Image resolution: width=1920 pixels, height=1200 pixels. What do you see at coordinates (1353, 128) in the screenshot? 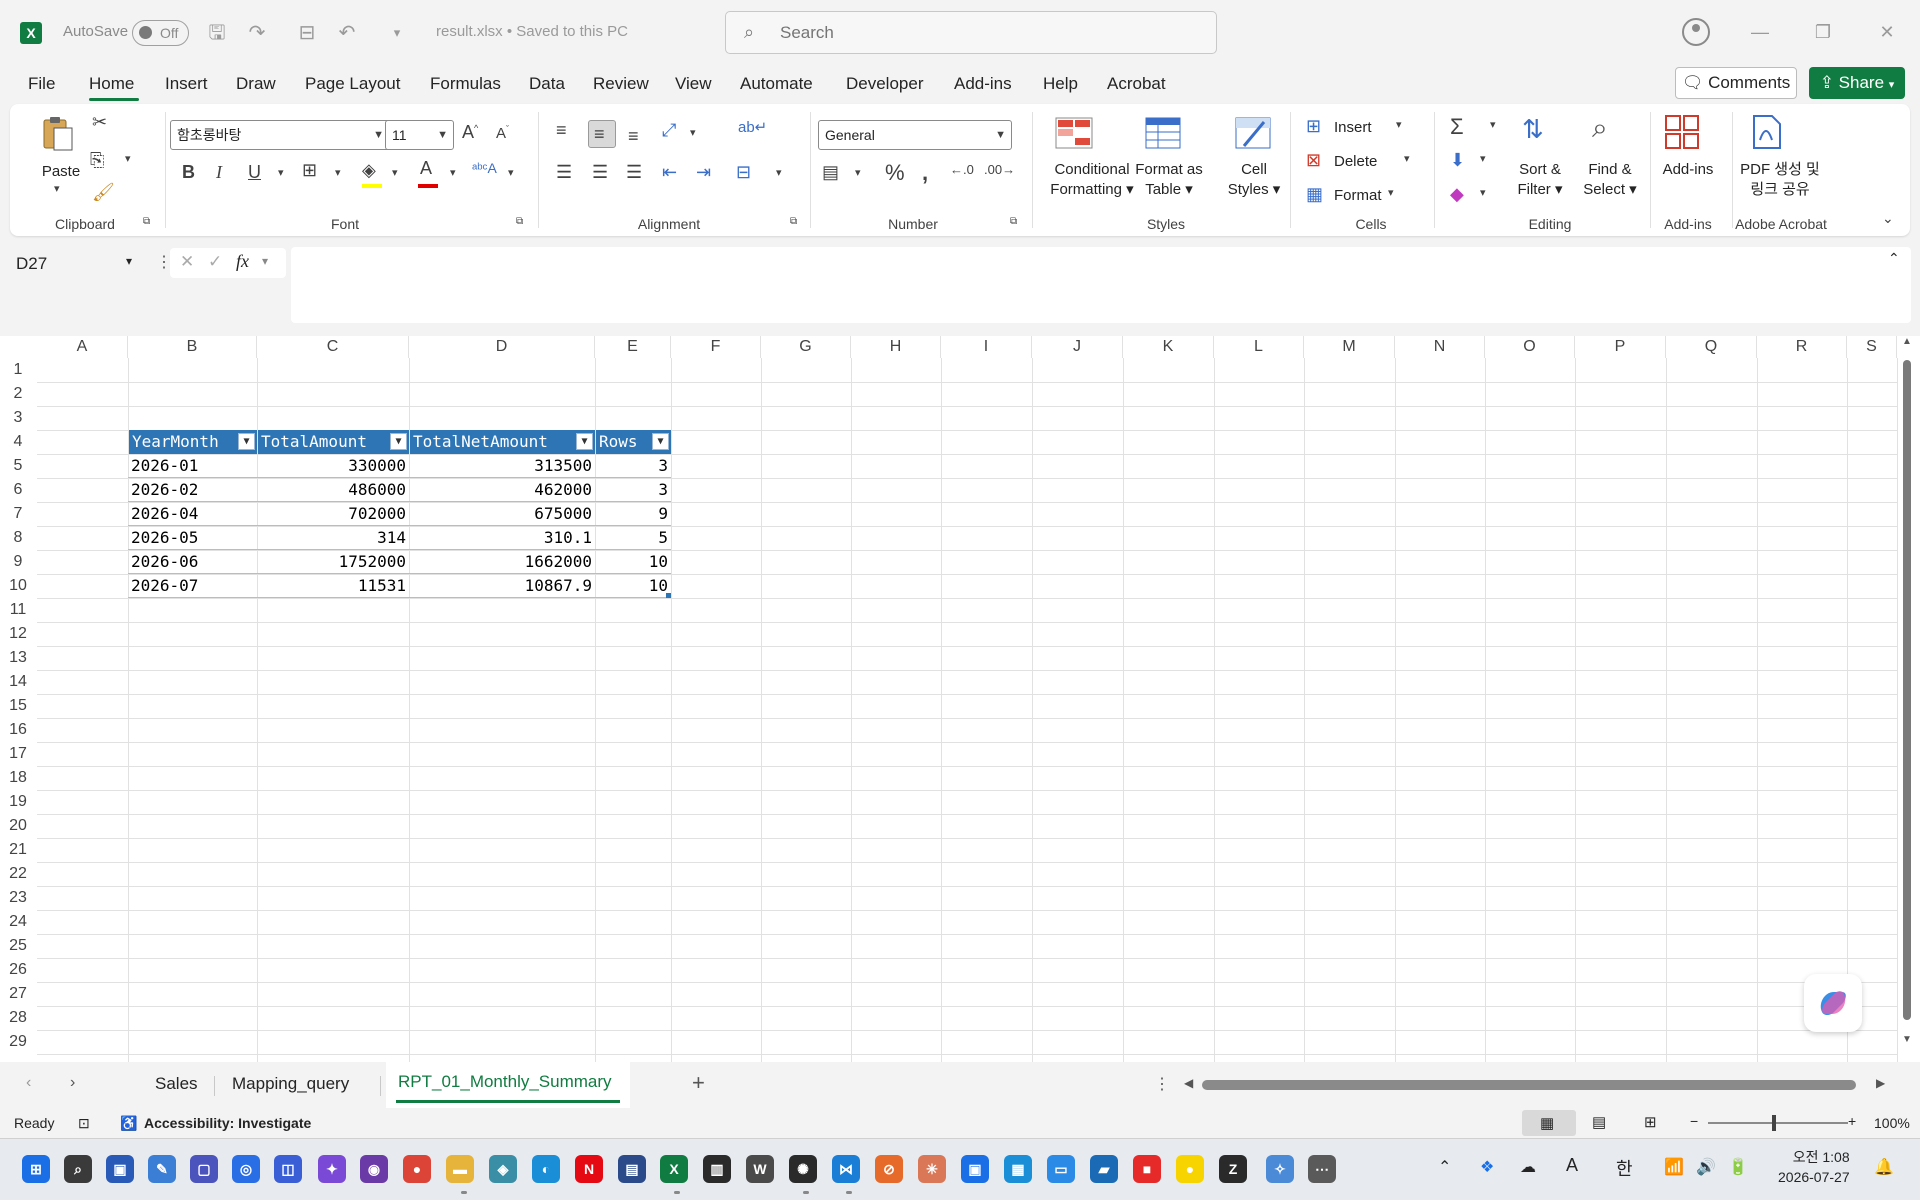
I see `insert-cells-label: Insert` at bounding box center [1353, 128].